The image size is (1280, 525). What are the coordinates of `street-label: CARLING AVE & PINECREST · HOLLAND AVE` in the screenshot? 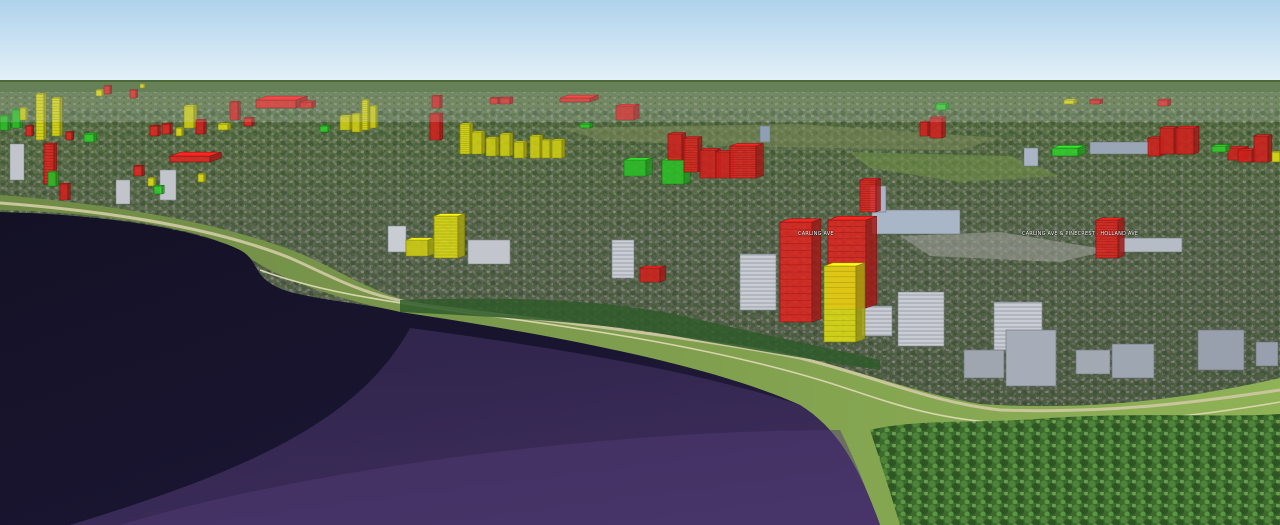 It's located at (1080, 234).